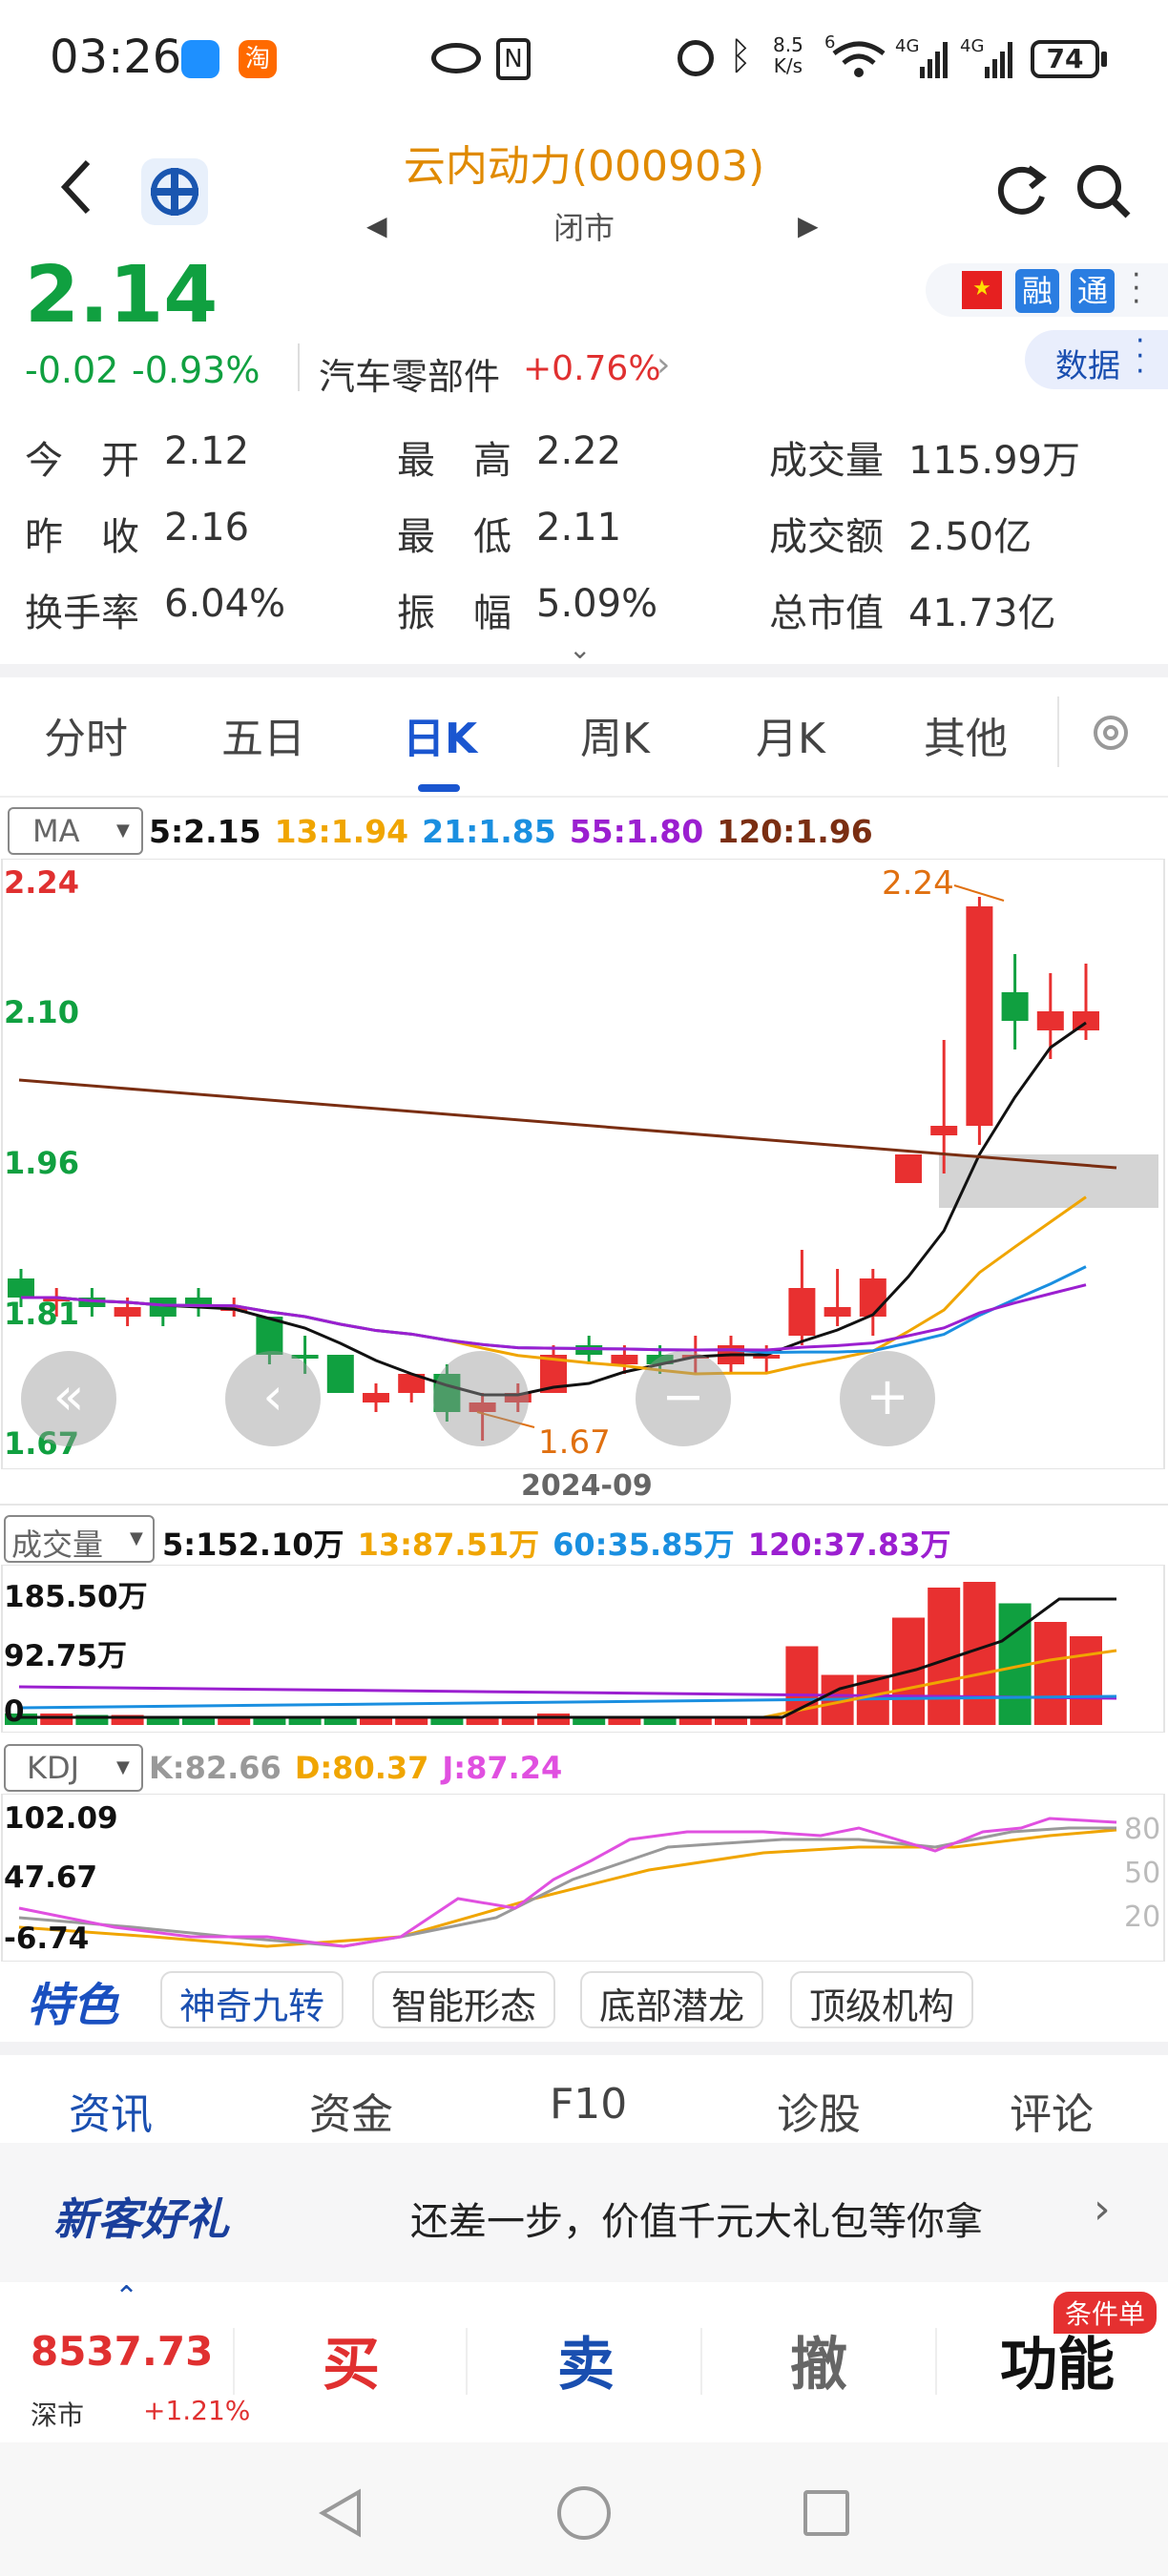 This screenshot has height=2576, width=1168. What do you see at coordinates (826, 613) in the screenshot?
I see `stat-label: 总市值` at bounding box center [826, 613].